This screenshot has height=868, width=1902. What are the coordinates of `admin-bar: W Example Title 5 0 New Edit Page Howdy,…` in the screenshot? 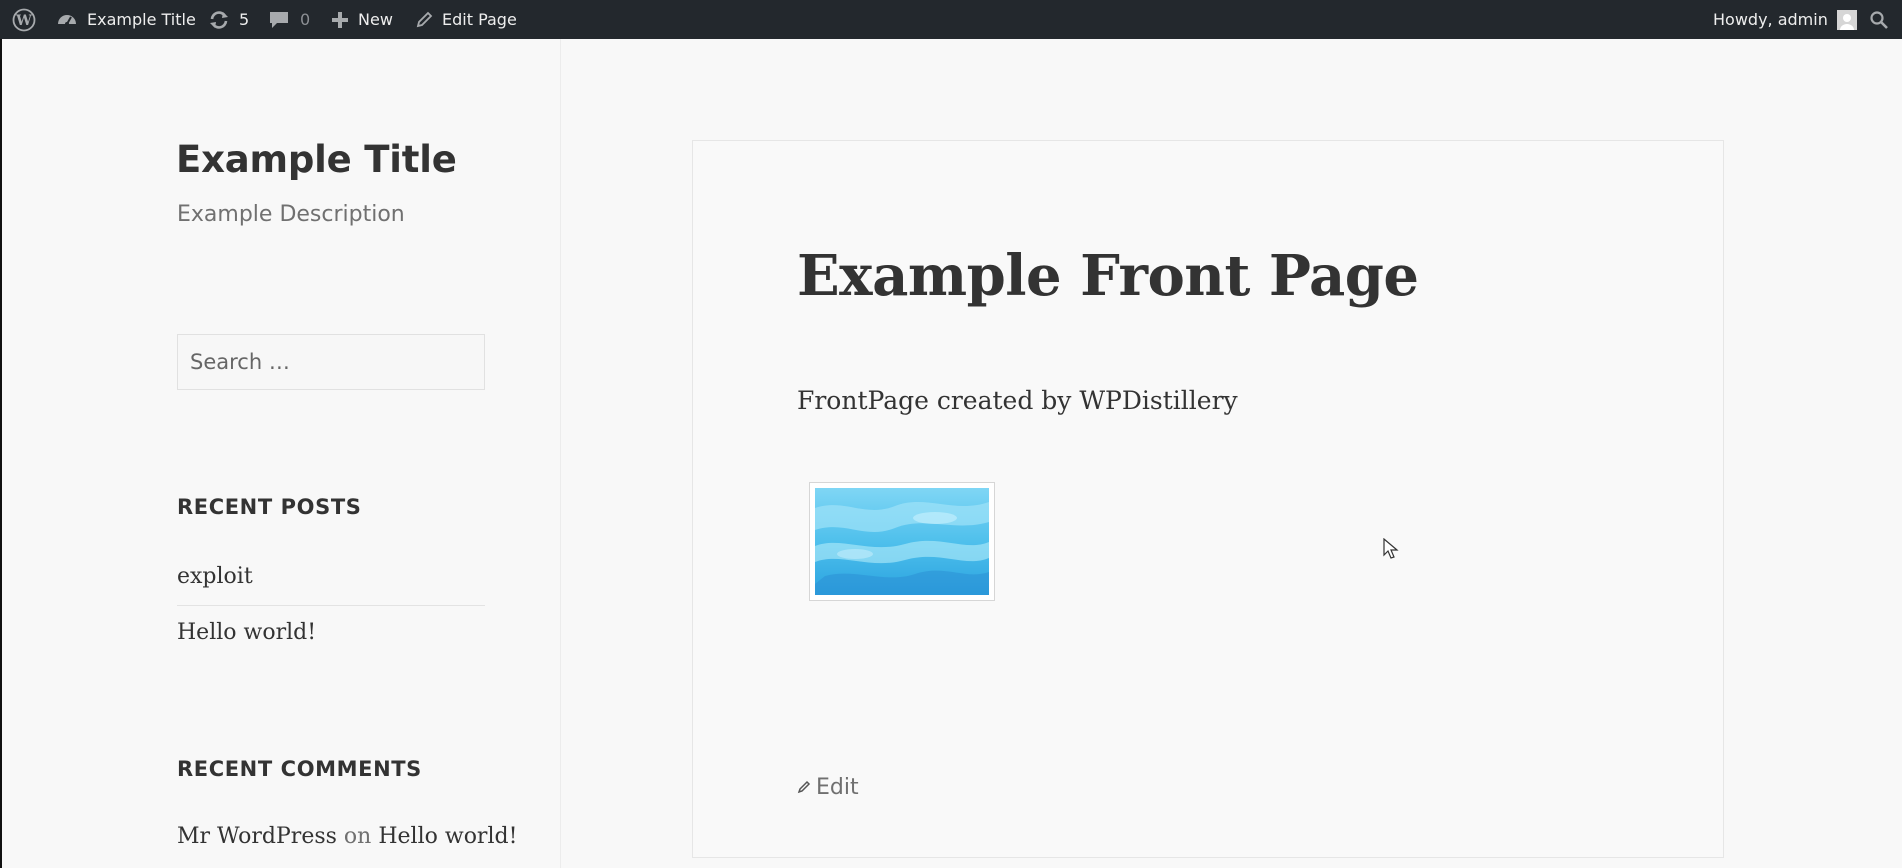 It's located at (951, 19).